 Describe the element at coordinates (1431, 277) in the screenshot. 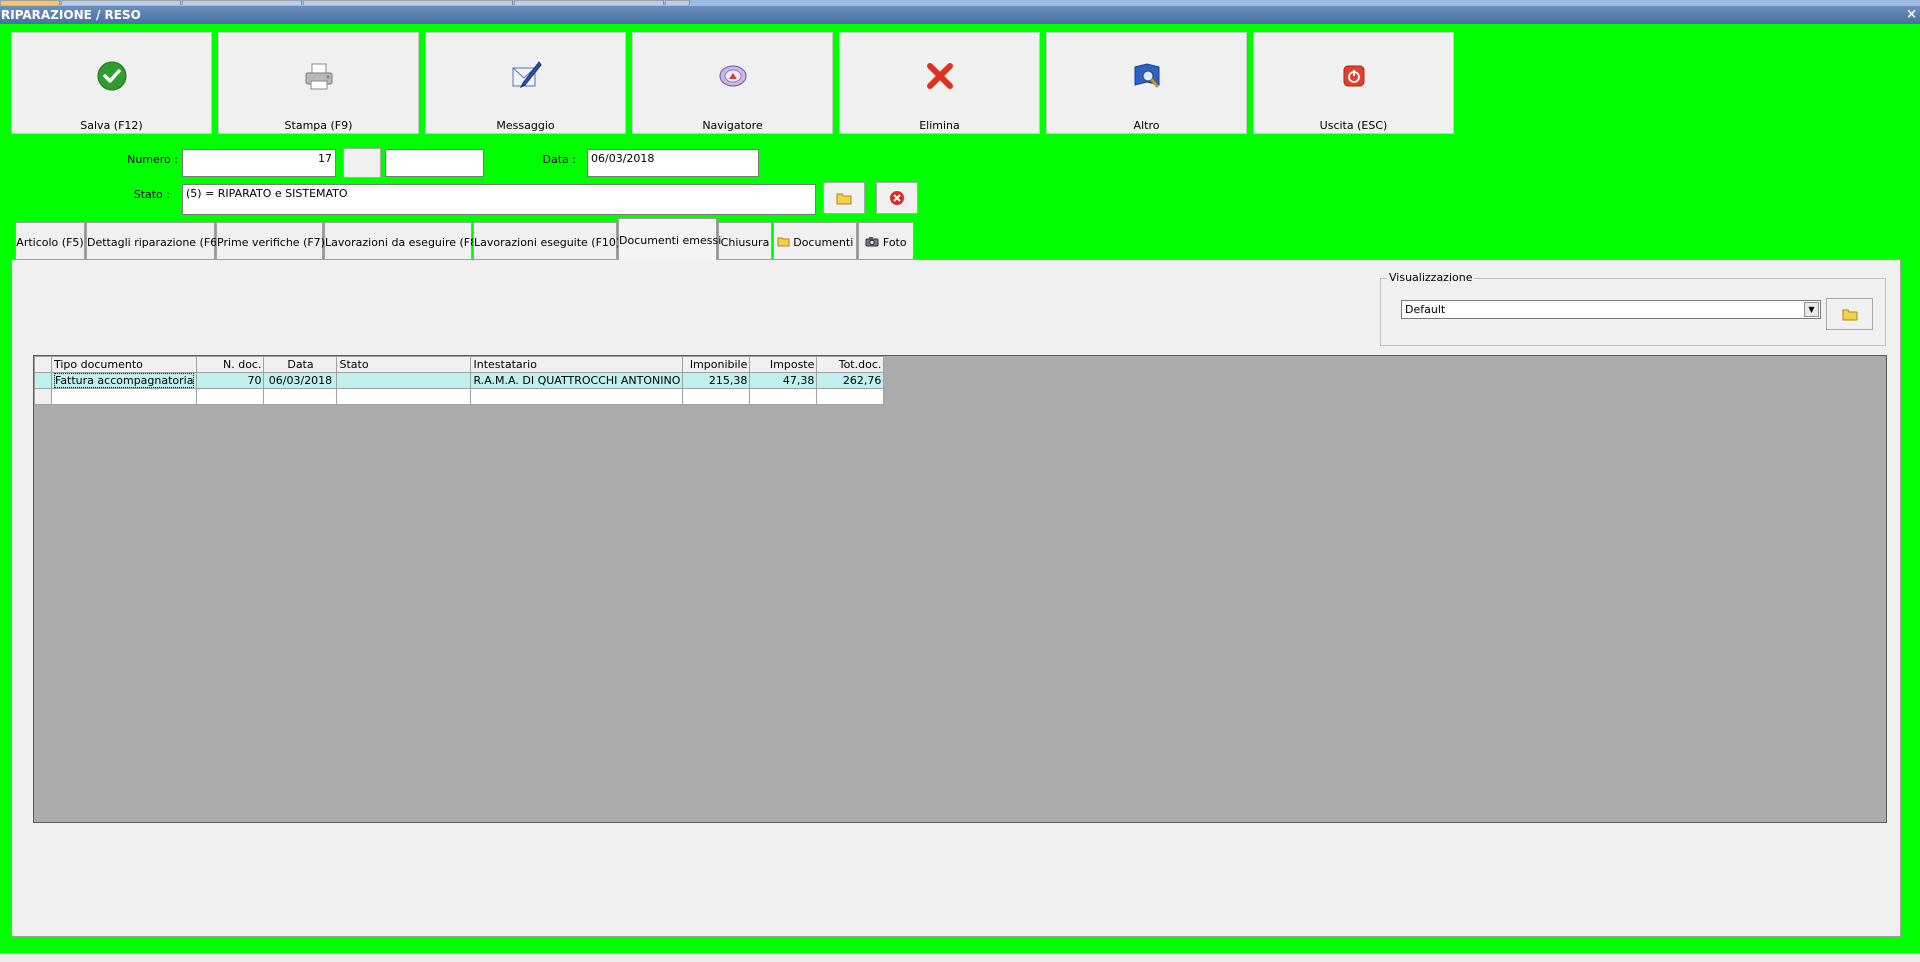

I see `visualizzazione-label: Visualizzazione` at that location.